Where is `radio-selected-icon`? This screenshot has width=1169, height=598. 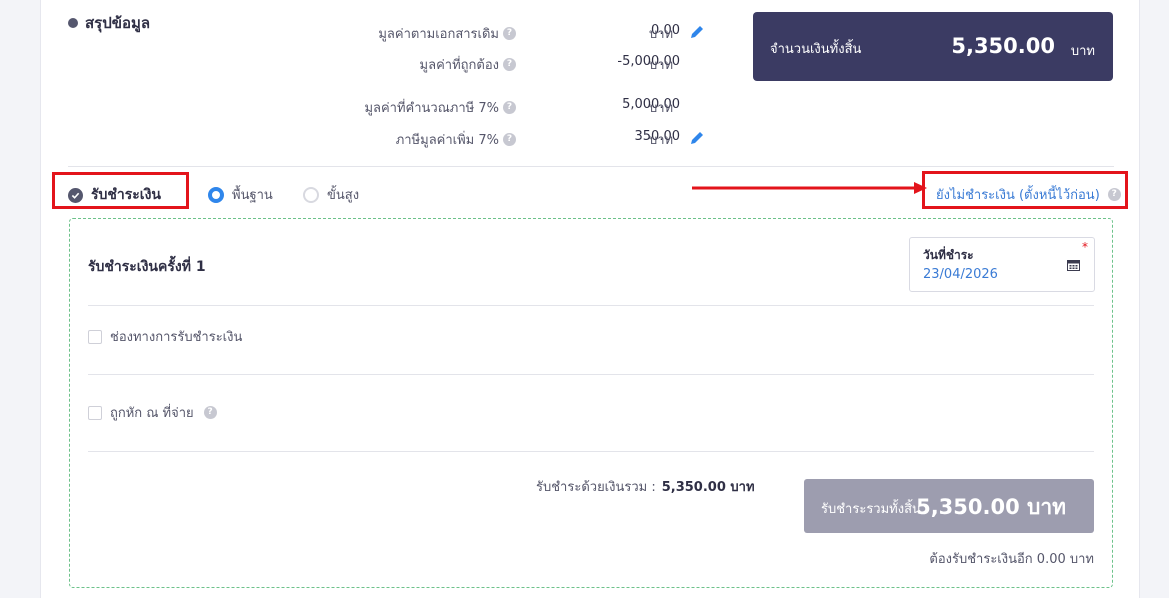
radio-selected-icon is located at coordinates (216, 194).